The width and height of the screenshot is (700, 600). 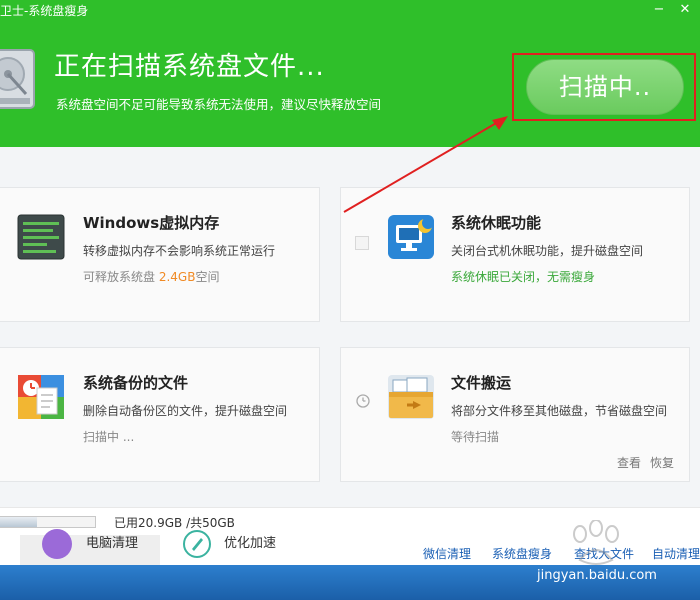 I want to click on tab-computer-cleanup: 电脑清理, so click(x=90, y=547).